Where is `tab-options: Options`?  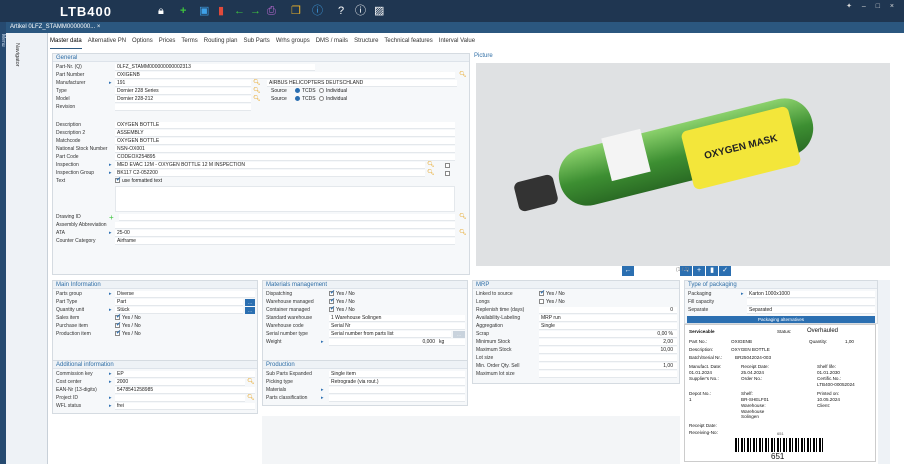 tab-options: Options is located at coordinates (142, 43).